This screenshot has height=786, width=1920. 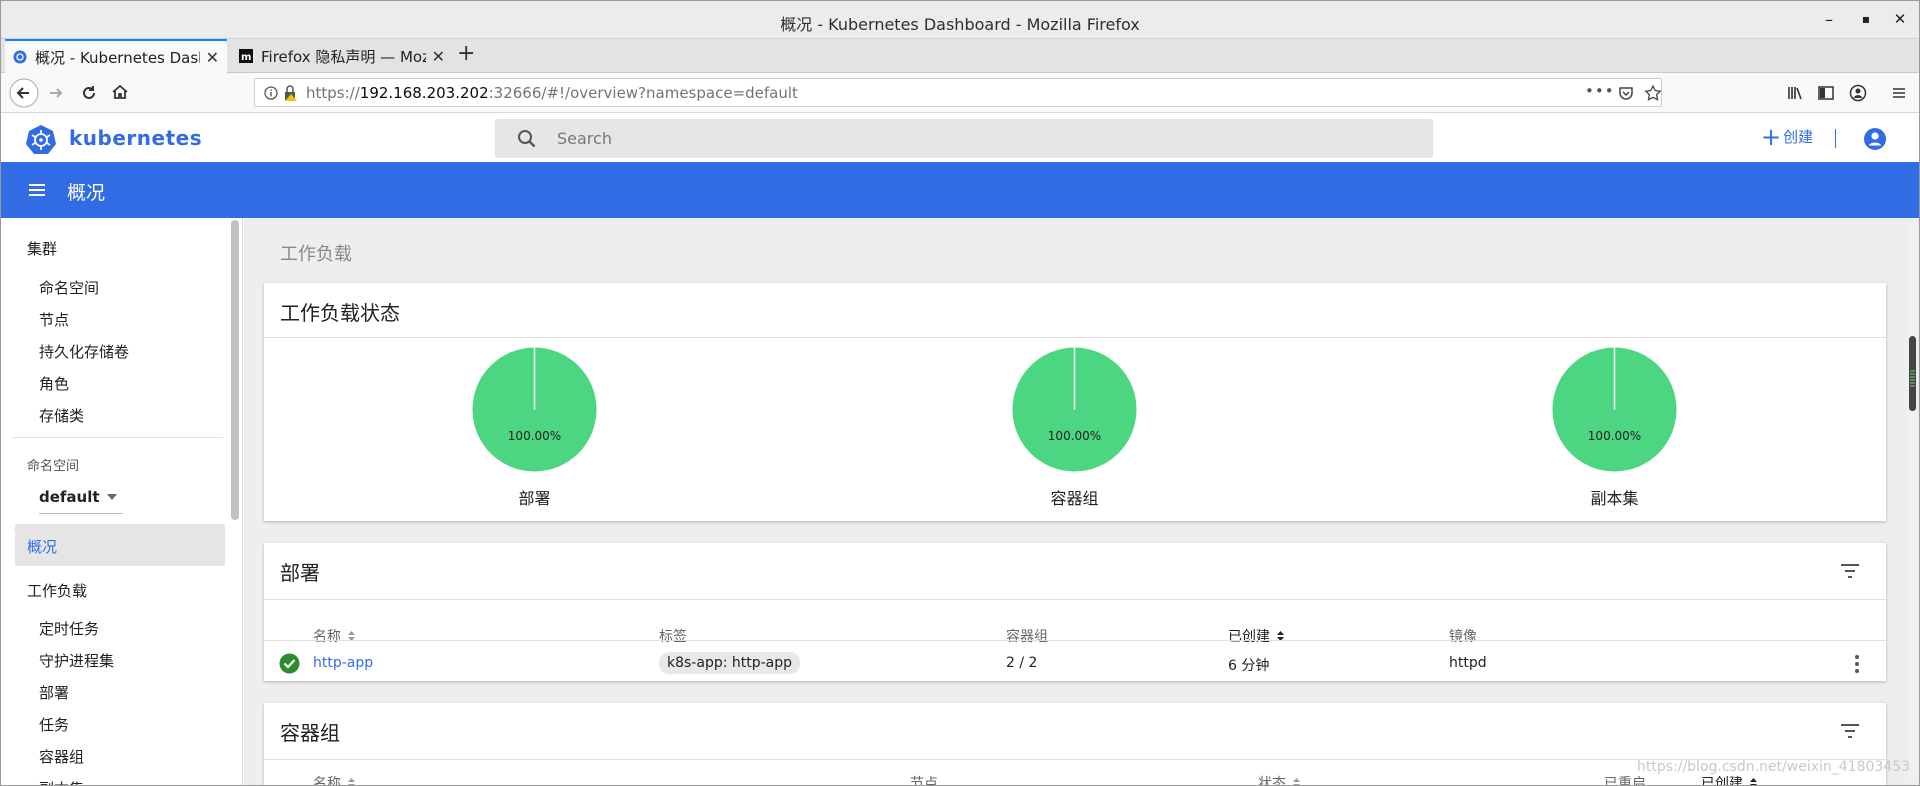 I want to click on kubernetes-logo-icon, so click(x=41, y=140).